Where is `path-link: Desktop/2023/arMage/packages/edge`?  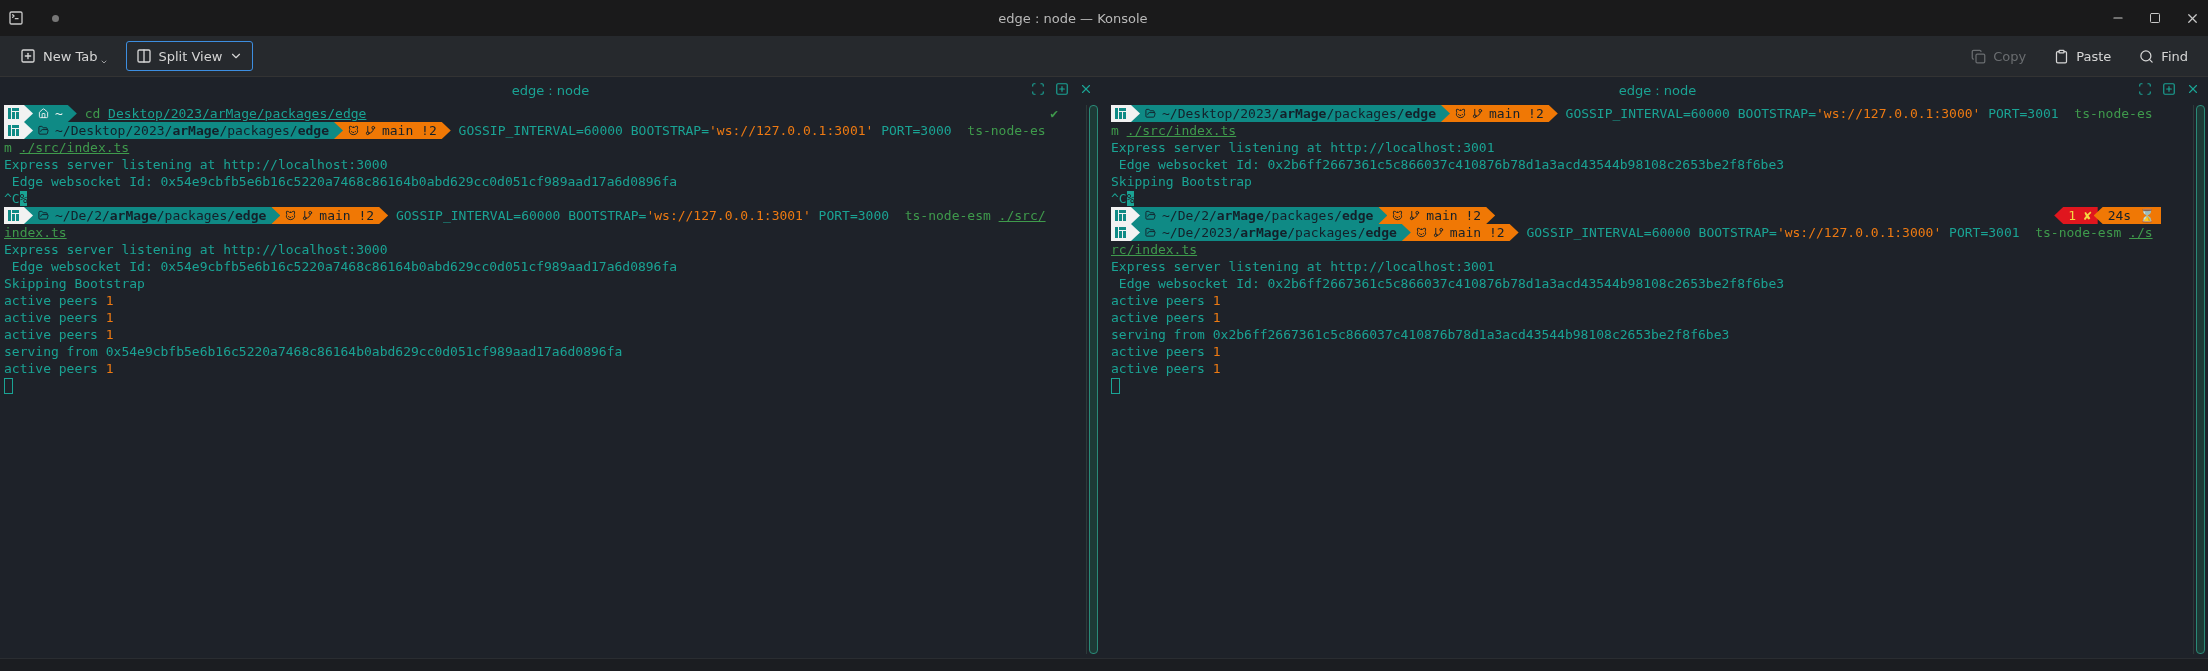
path-link: Desktop/2023/arMage/packages/edge is located at coordinates (237, 113).